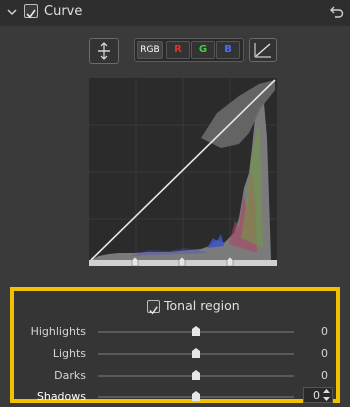  I want to click on highlights-value: 0, so click(324, 331).